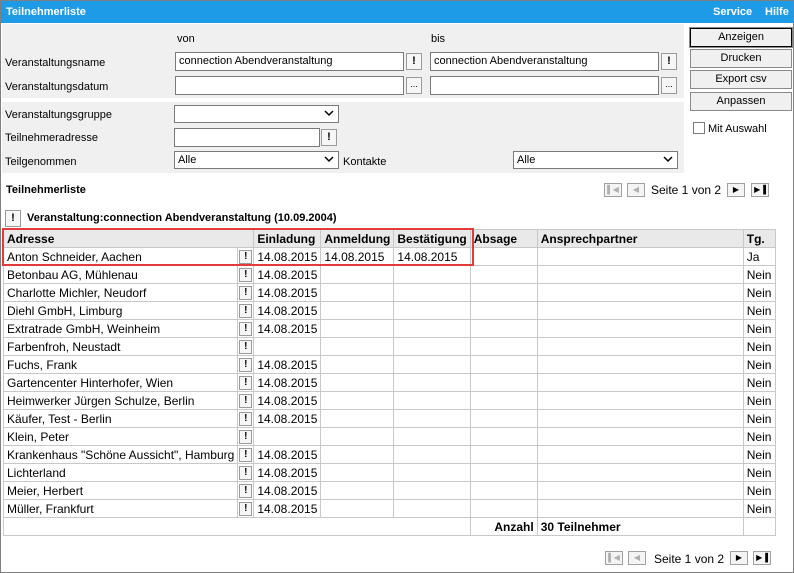 Image resolution: width=794 pixels, height=573 pixels. Describe the element at coordinates (389, 328) in the screenshot. I see `table-row: Extratrade GmbH, Weinheim! 14.08.2015 Nein` at that location.